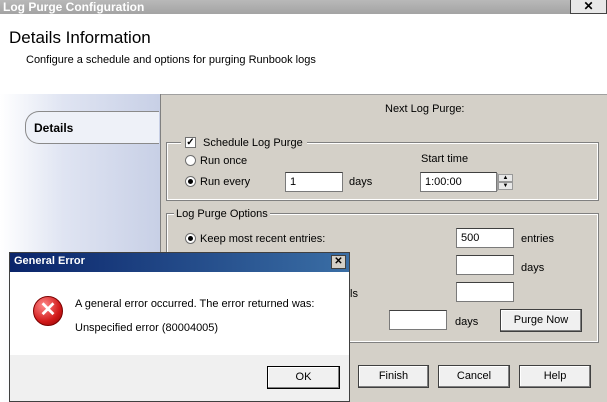  Describe the element at coordinates (49, 261) in the screenshot. I see `error-dialog-title: General Error` at that location.